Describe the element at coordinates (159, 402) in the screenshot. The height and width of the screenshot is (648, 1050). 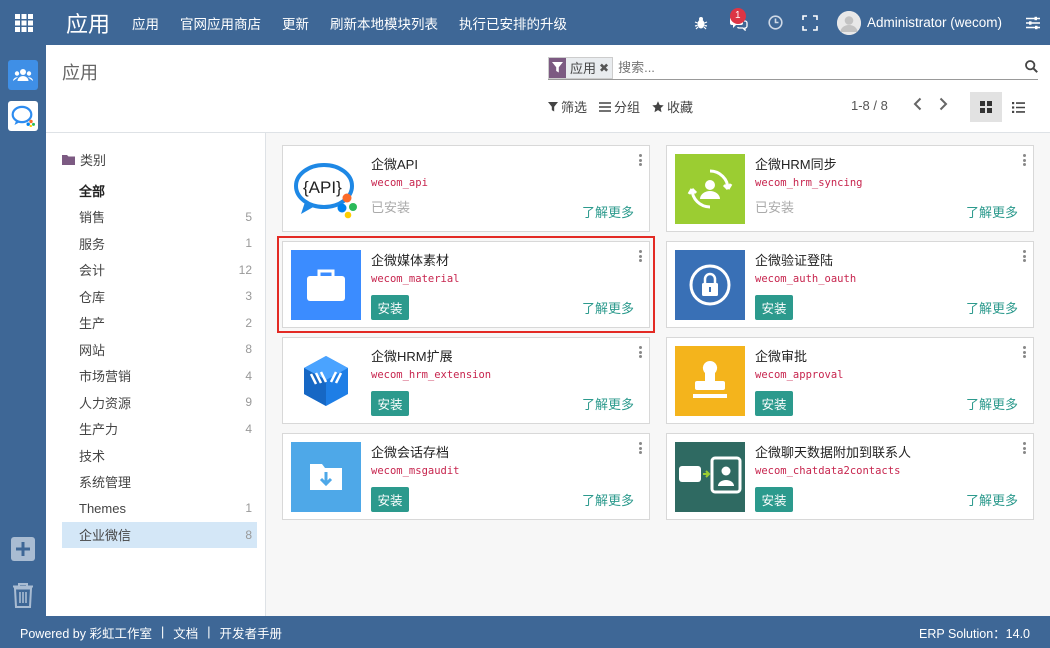
I see `category-item-hr: 人力资源 9` at that location.